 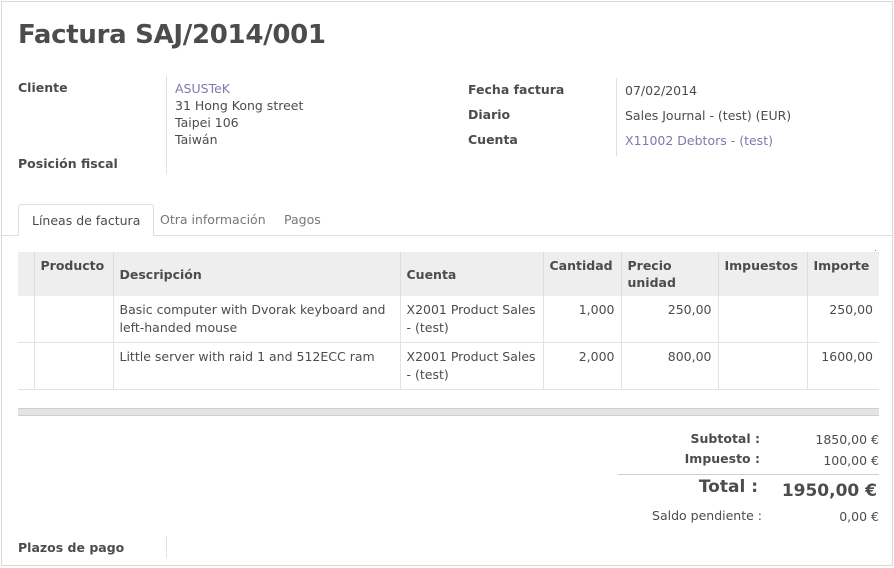 What do you see at coordinates (661, 90) in the screenshot?
I see `invoice-date-value: 07/02/2014` at bounding box center [661, 90].